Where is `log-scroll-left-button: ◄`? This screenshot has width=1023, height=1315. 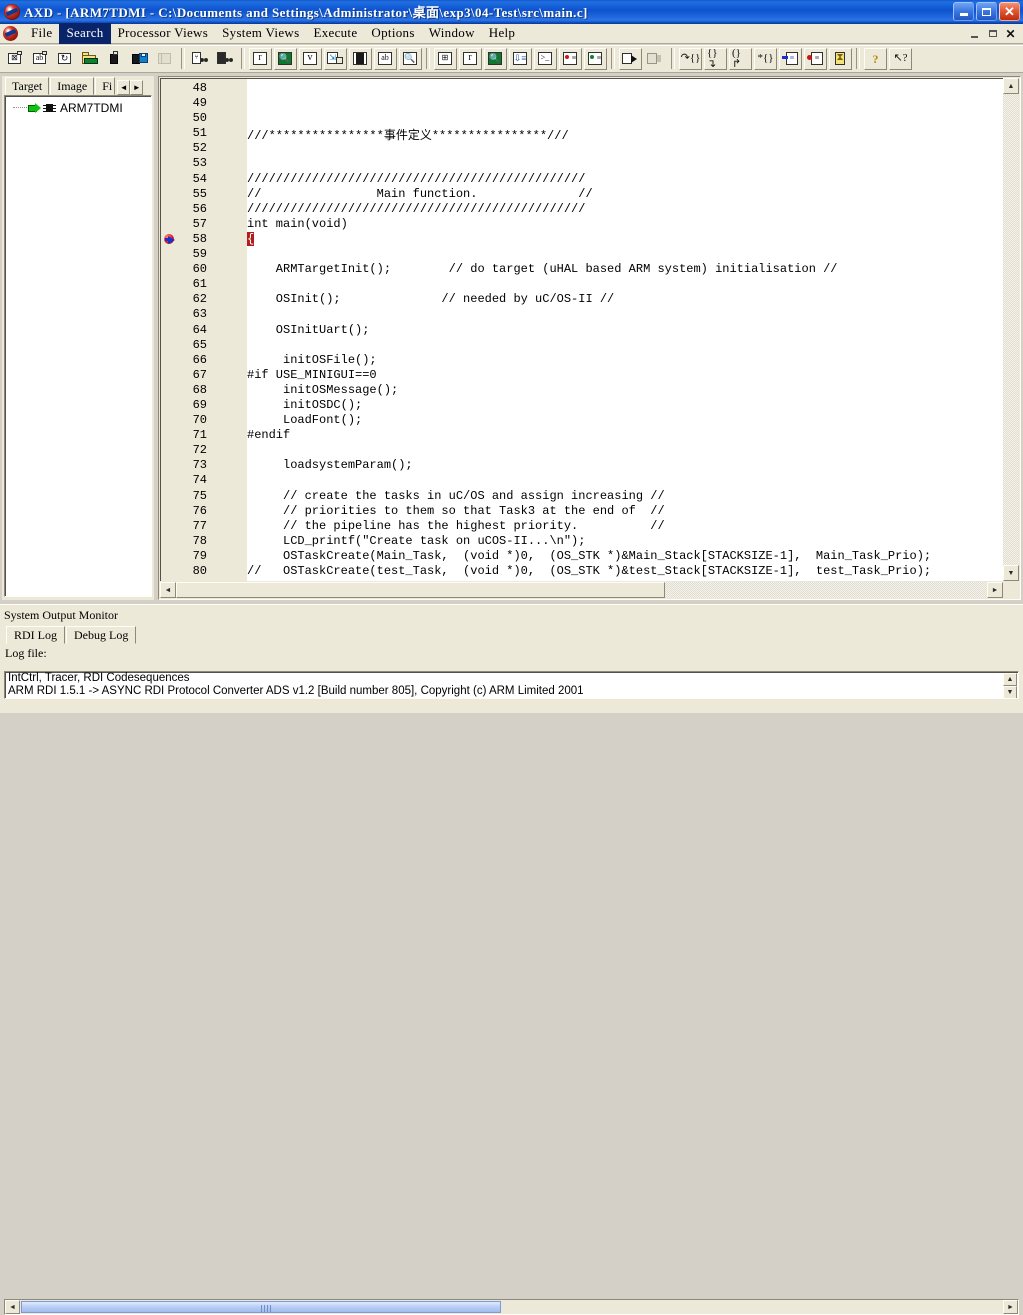
log-scroll-left-button: ◄ is located at coordinates (12, 1307).